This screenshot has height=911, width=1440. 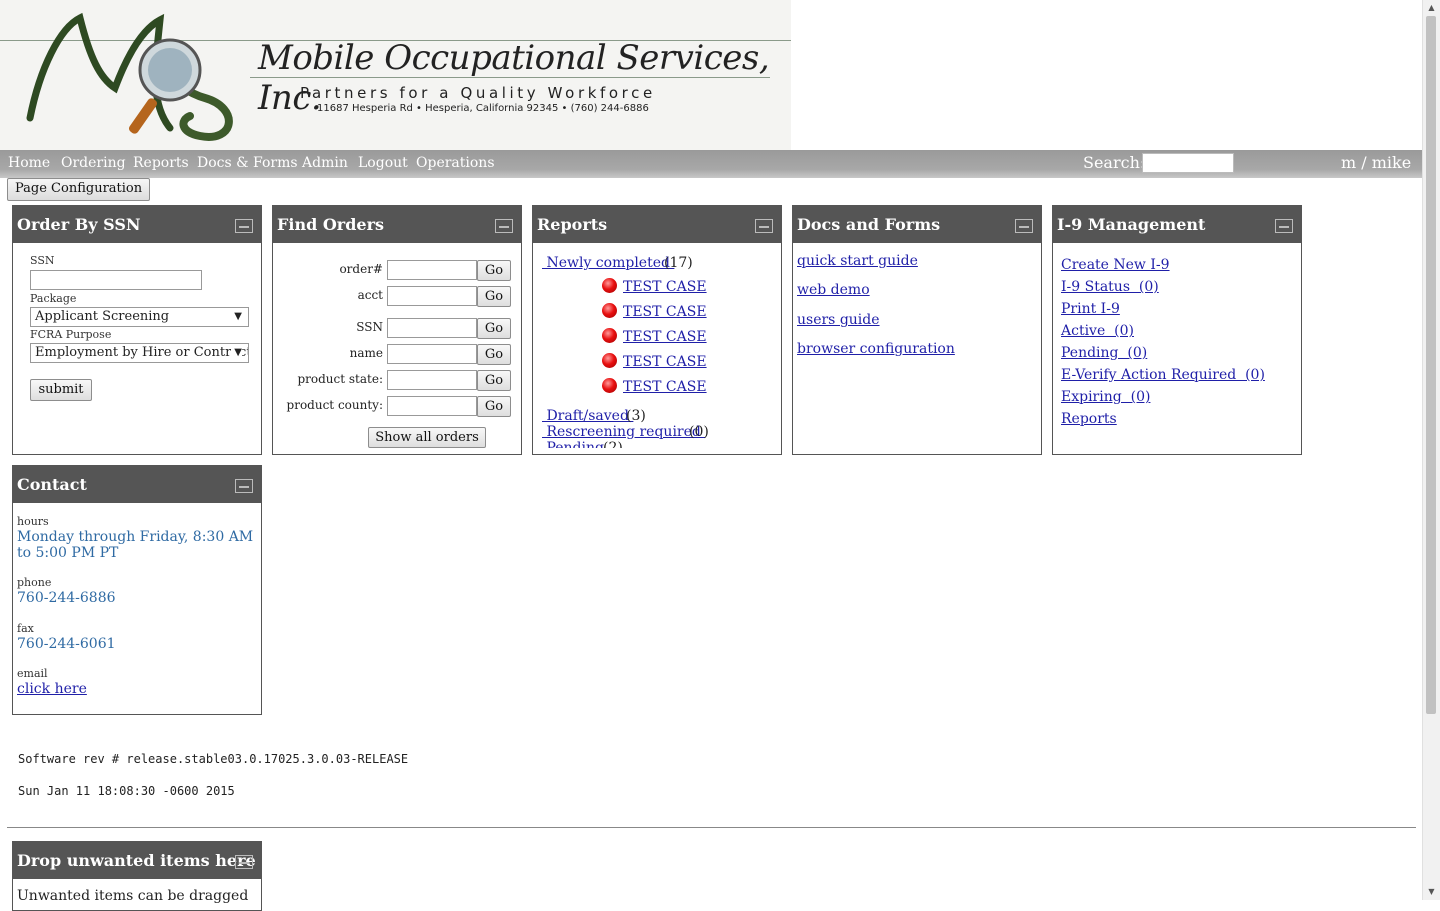 I want to click on users-guide-link: users guide, so click(x=838, y=320).